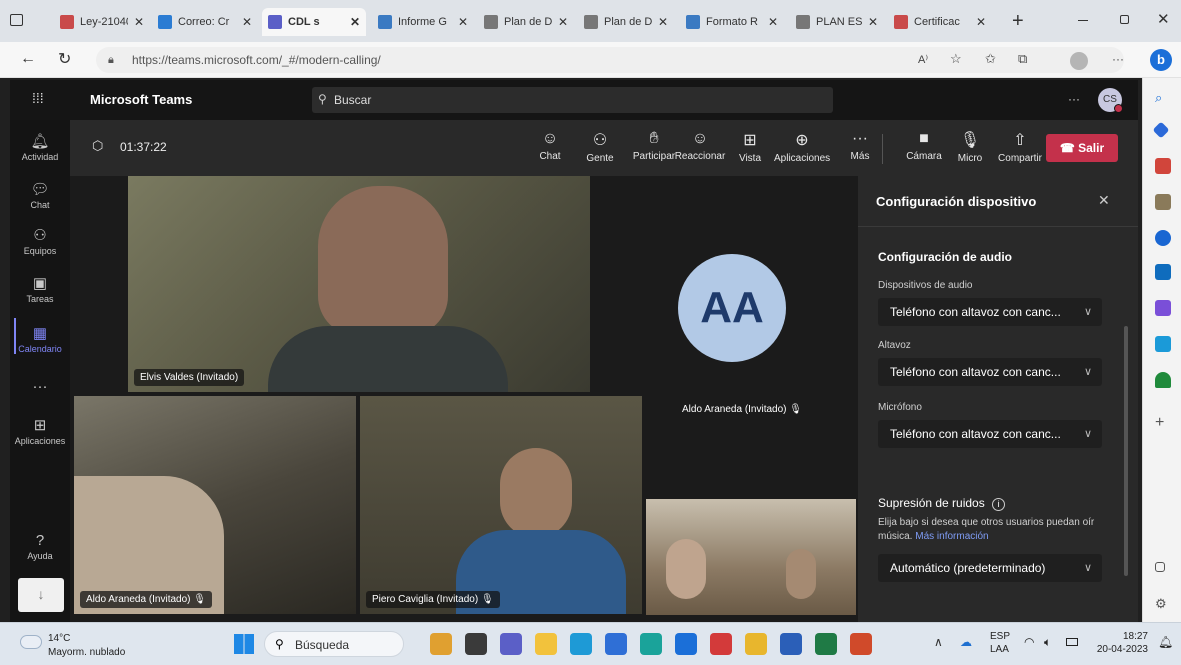  I want to click on minimize-icon, so click(1083, 20).